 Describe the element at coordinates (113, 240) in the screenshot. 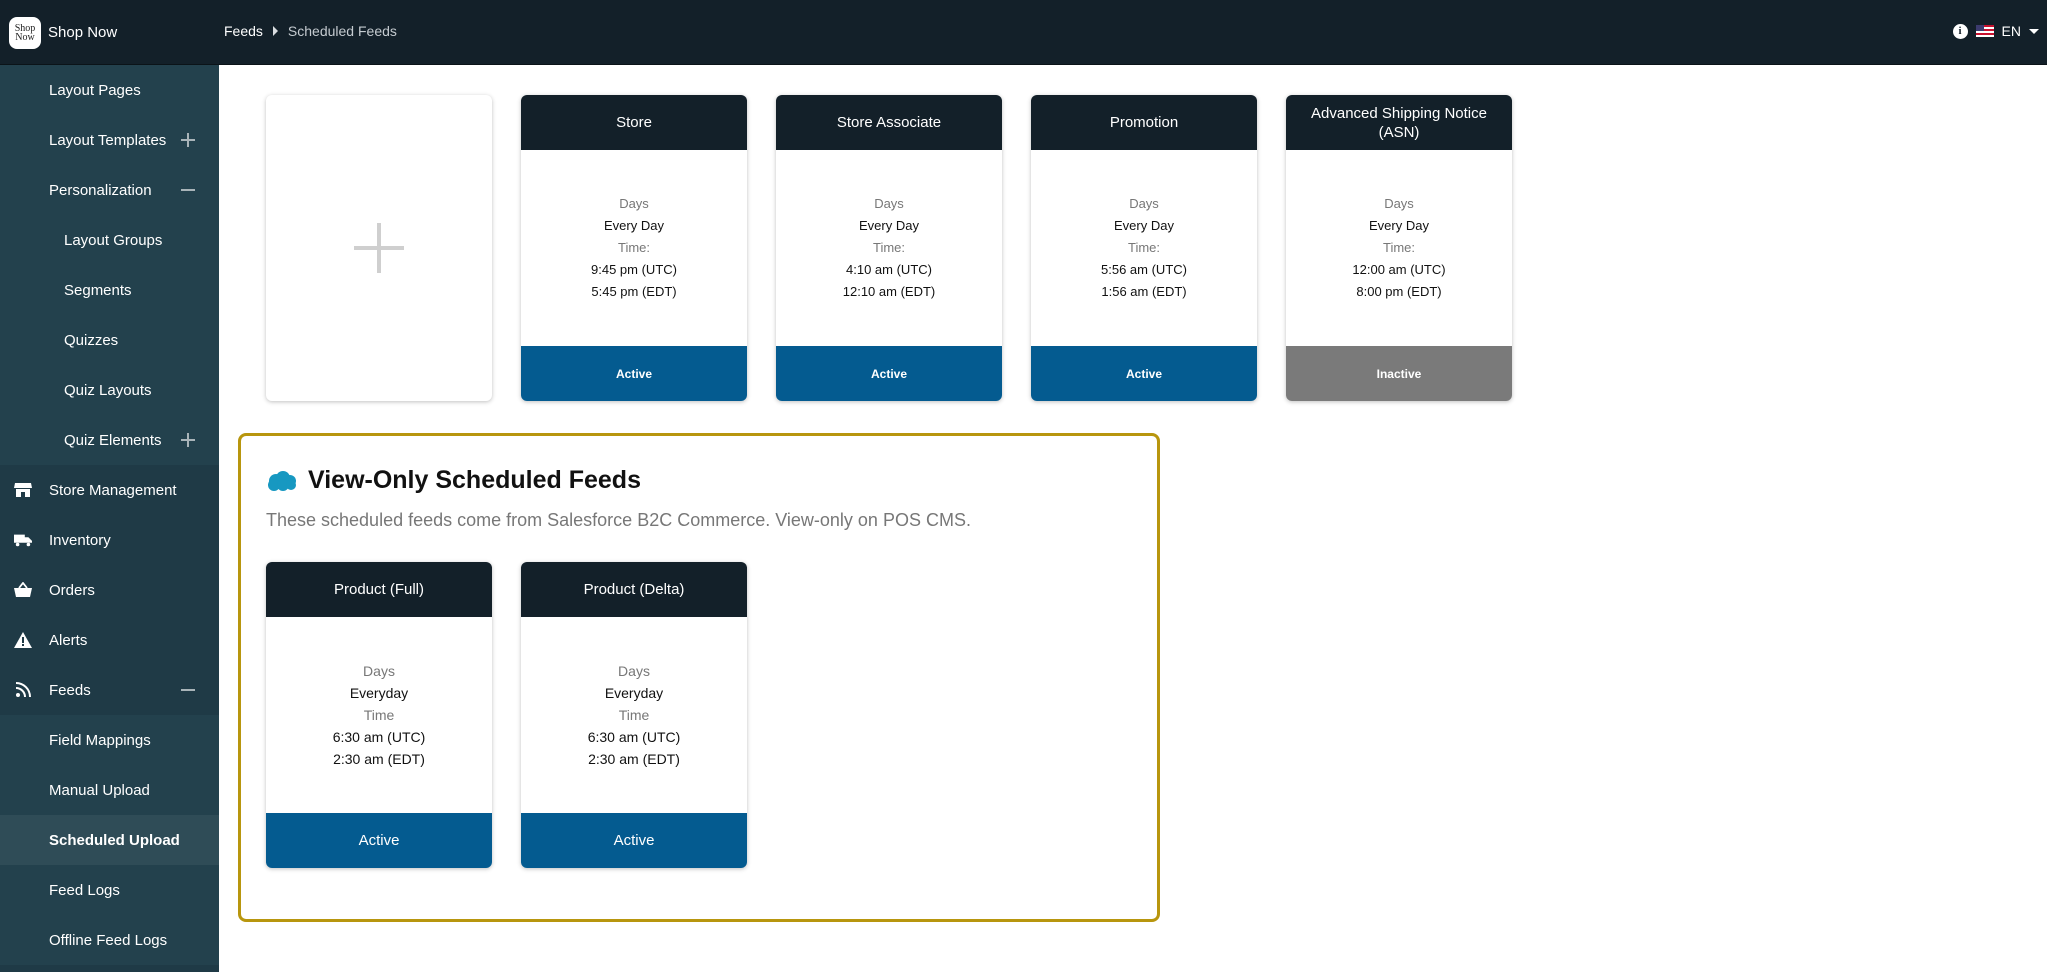

I see `sidebar-item-label: Layout Groups` at that location.